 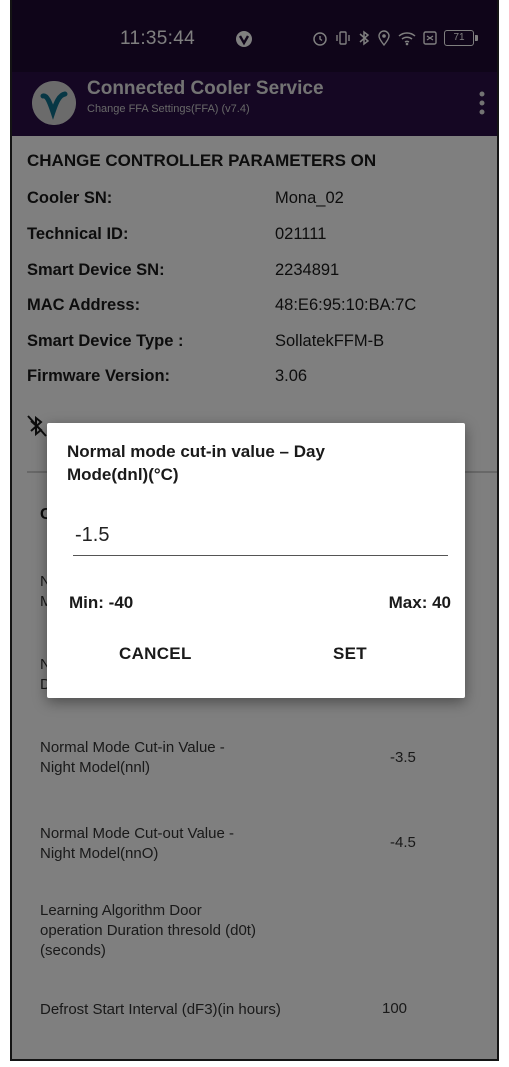 I want to click on max-label: Max: 40, so click(x=419, y=602).